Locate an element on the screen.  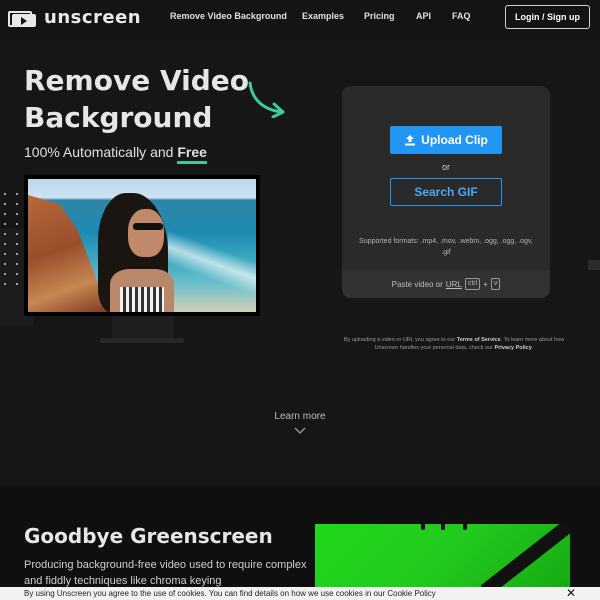
paste-bar: Paste video or URL ctrl + v is located at coordinates (446, 284).